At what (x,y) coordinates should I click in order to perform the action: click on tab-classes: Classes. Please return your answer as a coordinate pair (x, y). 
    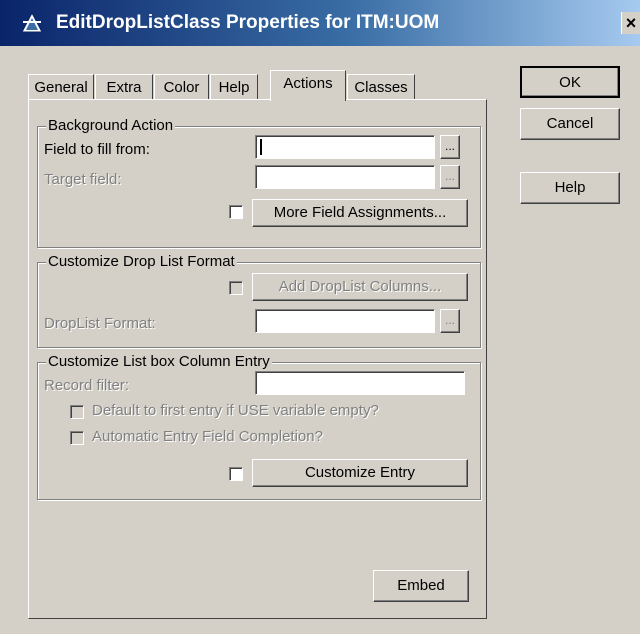
    Looking at the image, I should click on (381, 87).